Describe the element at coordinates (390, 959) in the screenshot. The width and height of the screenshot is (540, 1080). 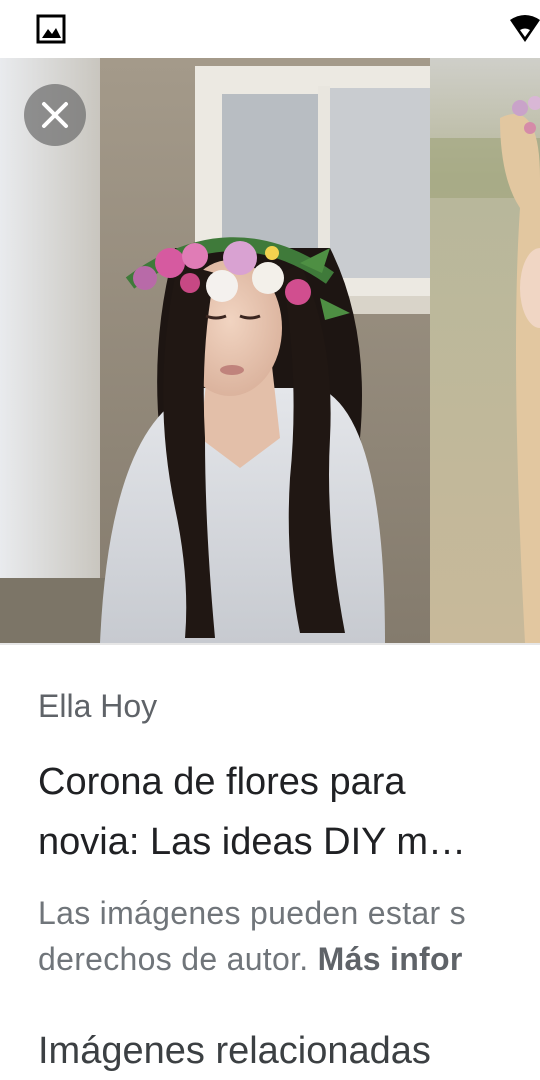
I see `more-info-link: Más infor` at that location.